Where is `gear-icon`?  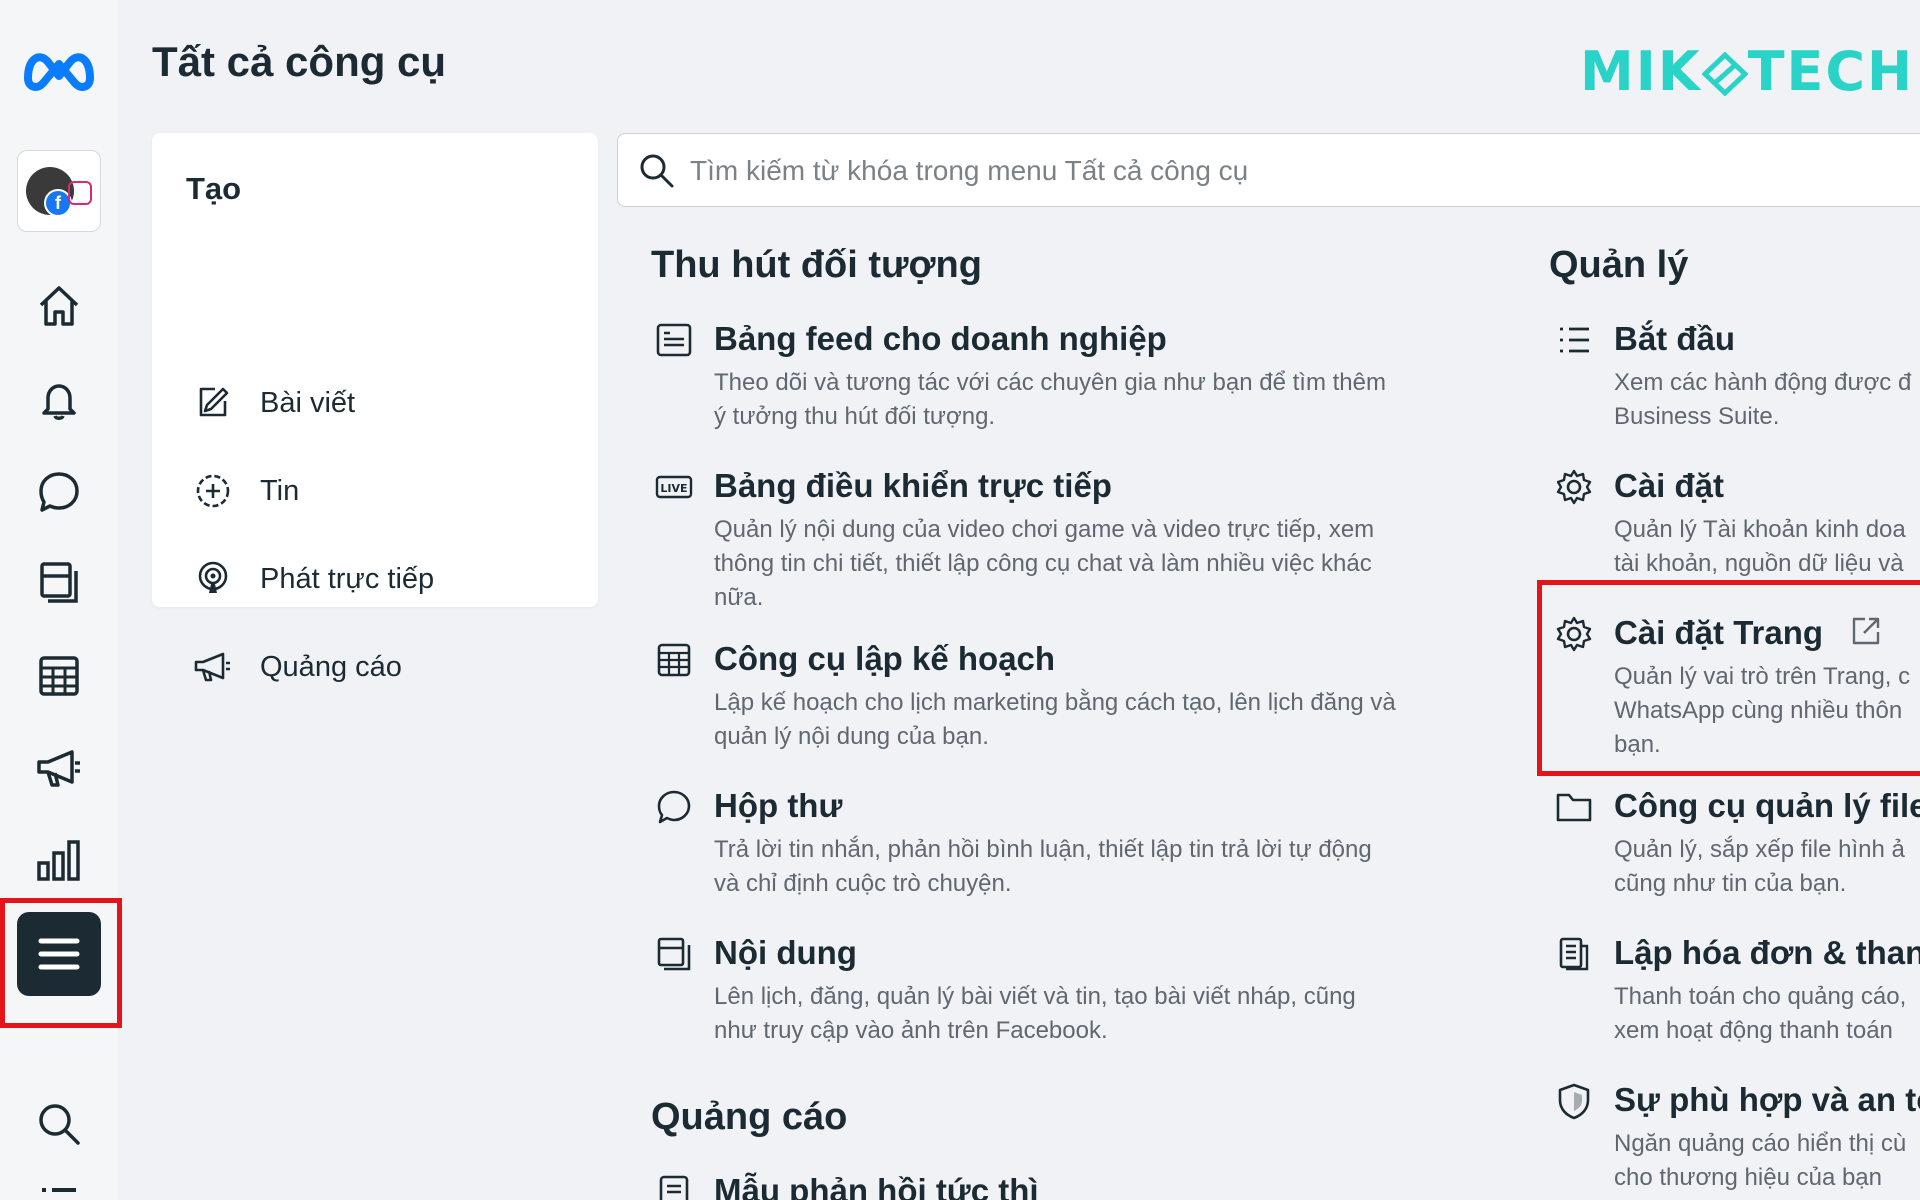 gear-icon is located at coordinates (1574, 487).